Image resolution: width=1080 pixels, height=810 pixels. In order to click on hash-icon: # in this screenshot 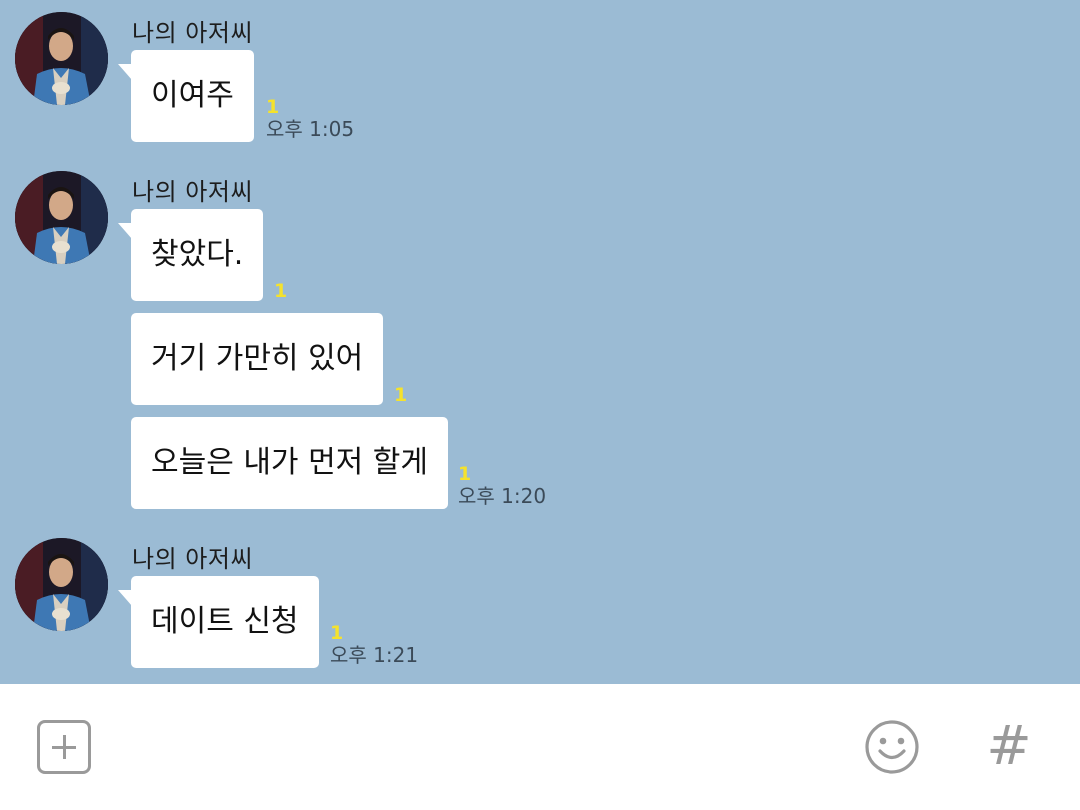, I will do `click(1009, 746)`.